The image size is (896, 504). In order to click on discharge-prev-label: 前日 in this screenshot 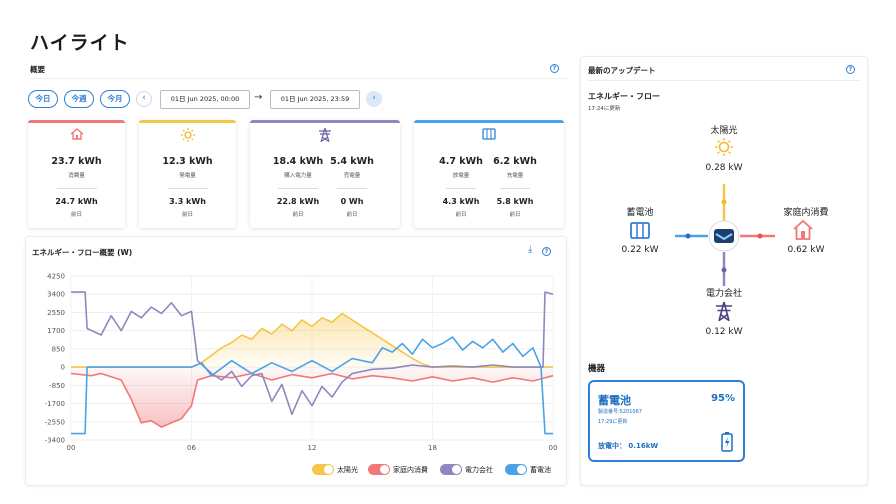, I will do `click(461, 215)`.